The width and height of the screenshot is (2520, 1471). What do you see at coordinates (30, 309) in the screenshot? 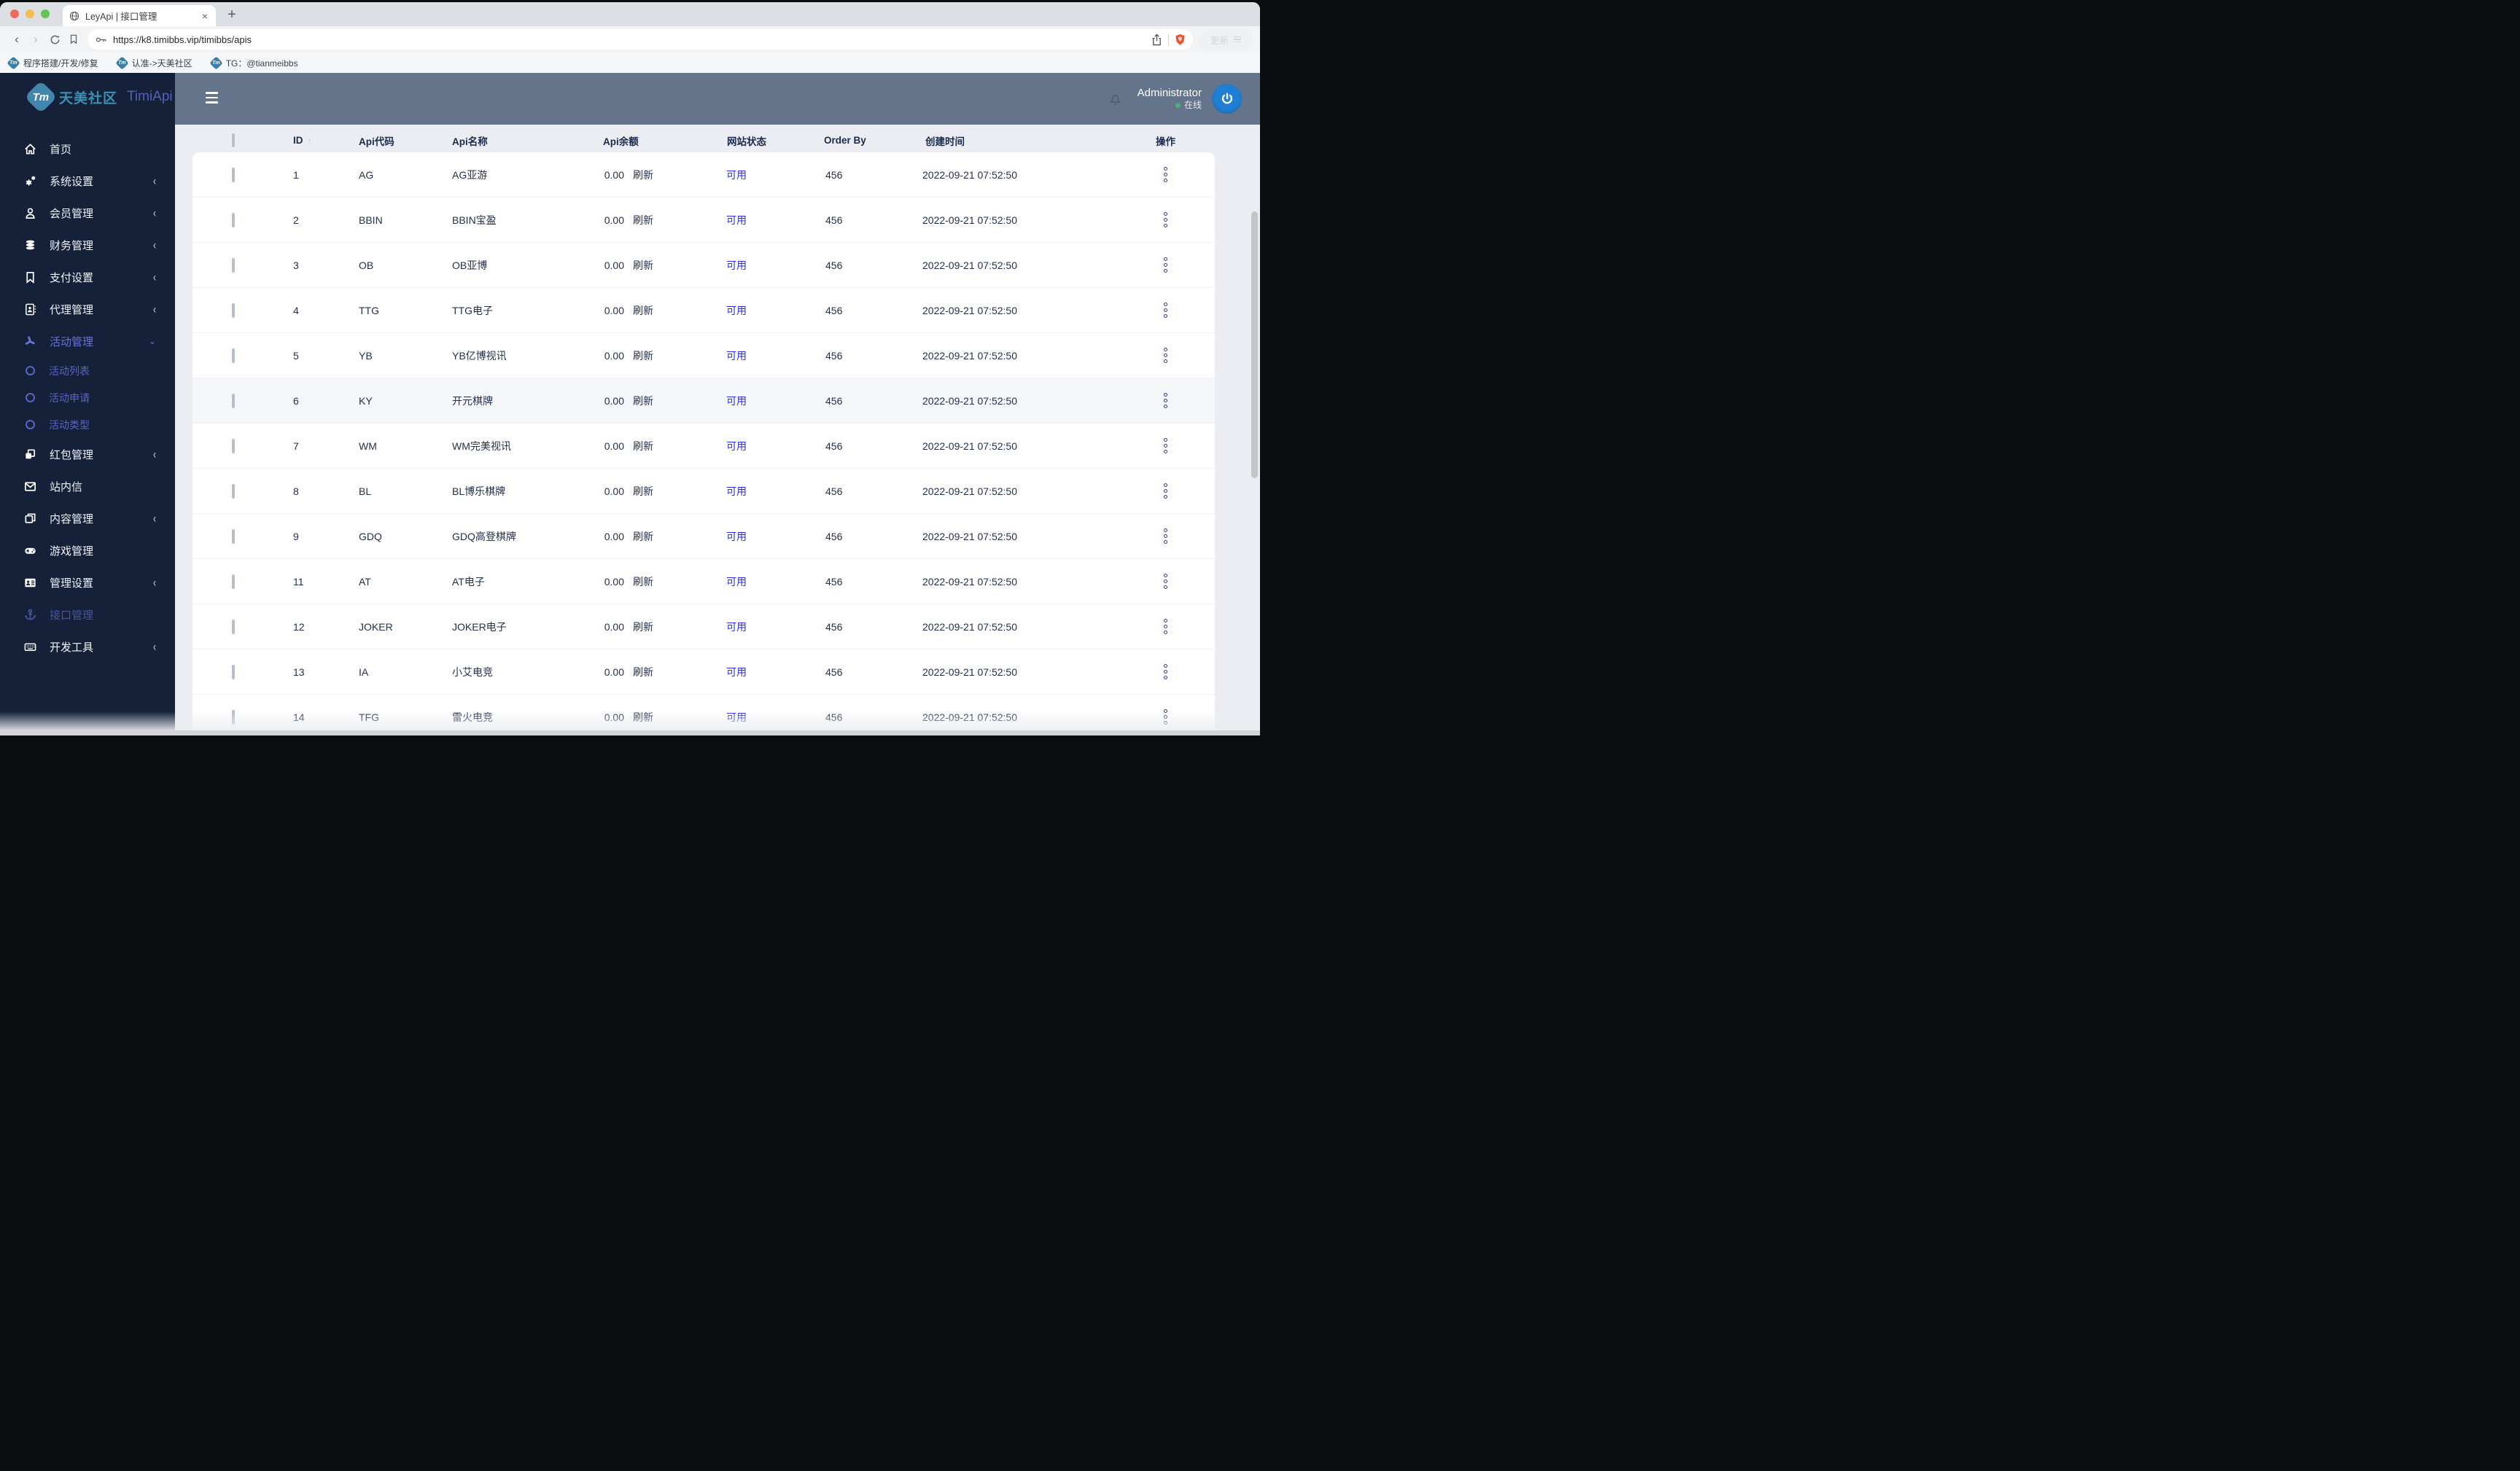
I see `agent-card-icon` at bounding box center [30, 309].